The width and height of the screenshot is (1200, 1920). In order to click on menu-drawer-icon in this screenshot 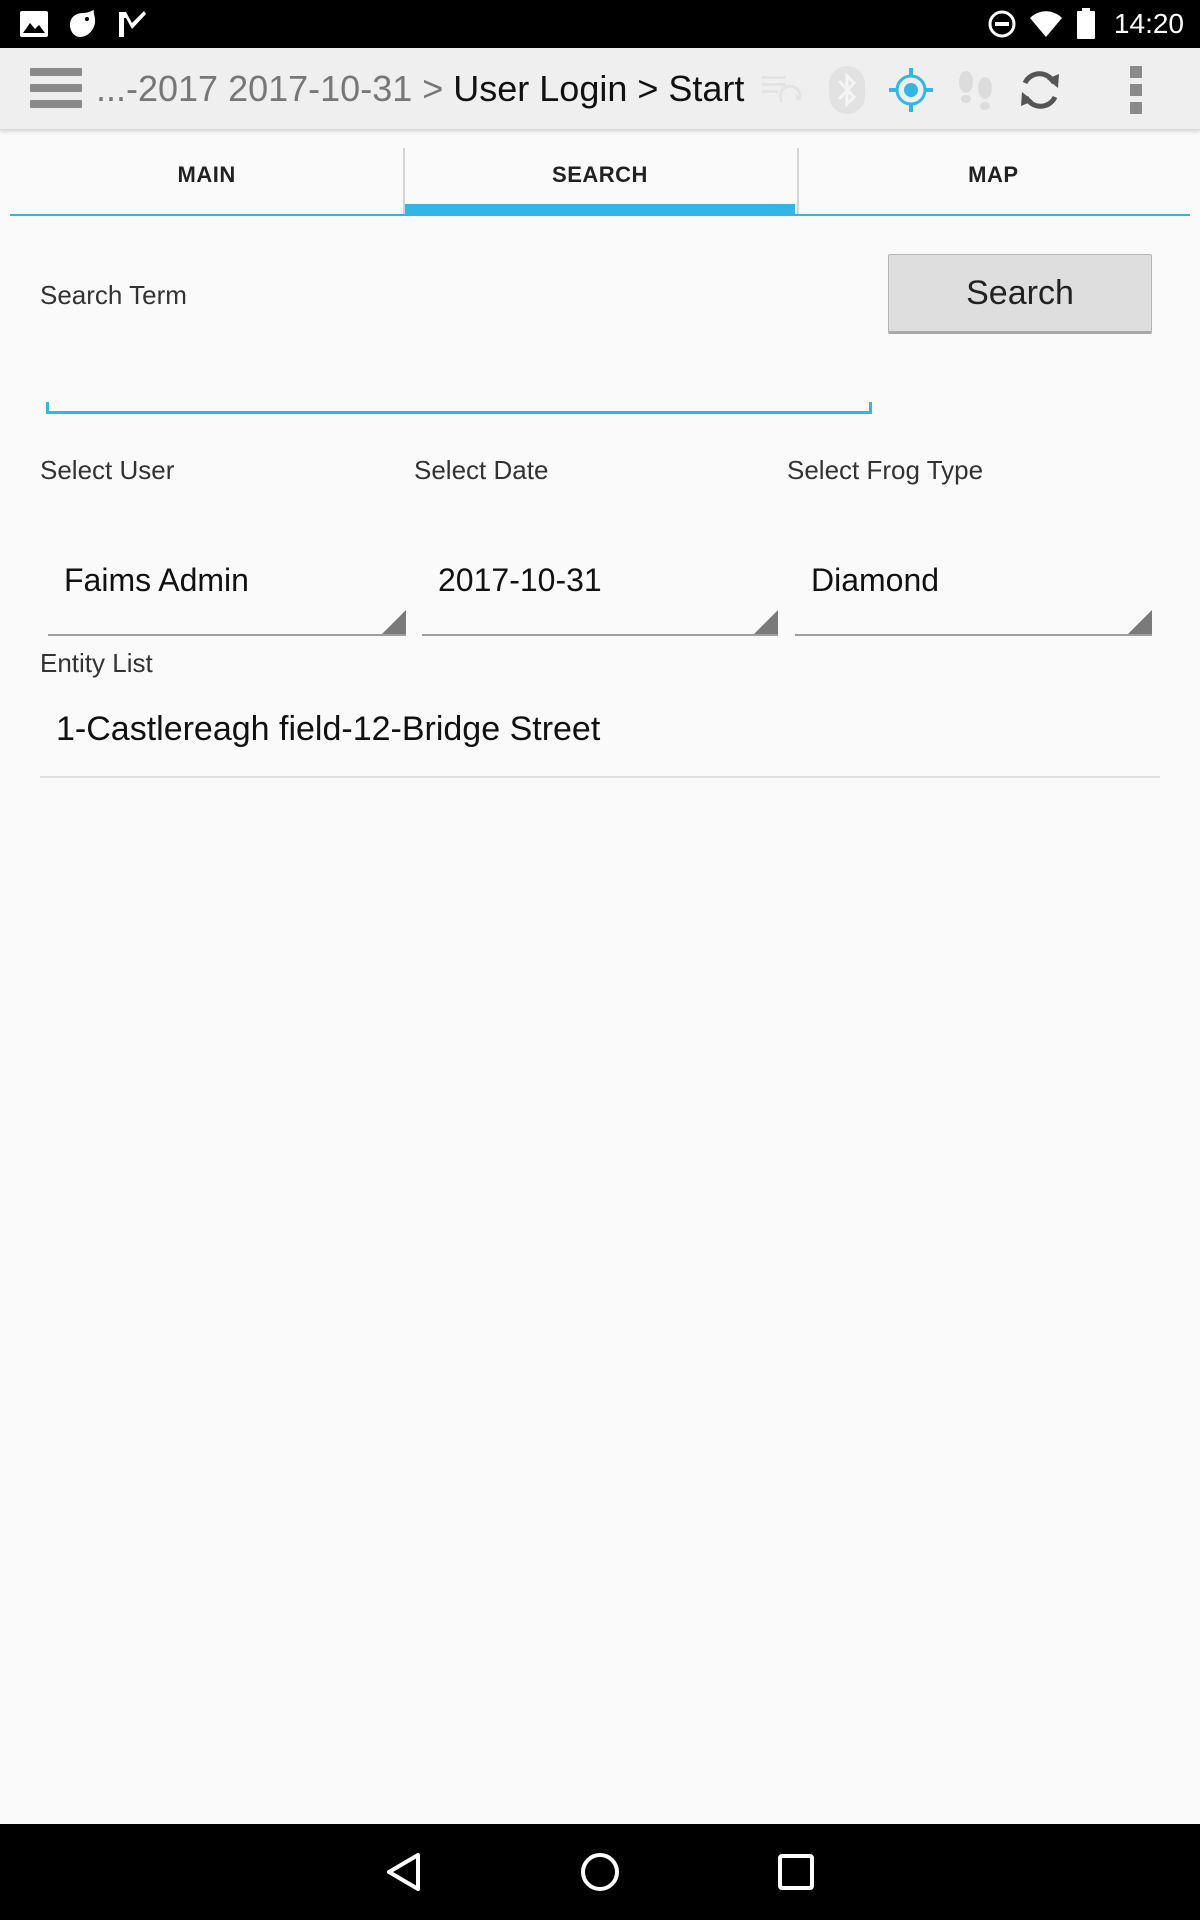, I will do `click(56, 88)`.